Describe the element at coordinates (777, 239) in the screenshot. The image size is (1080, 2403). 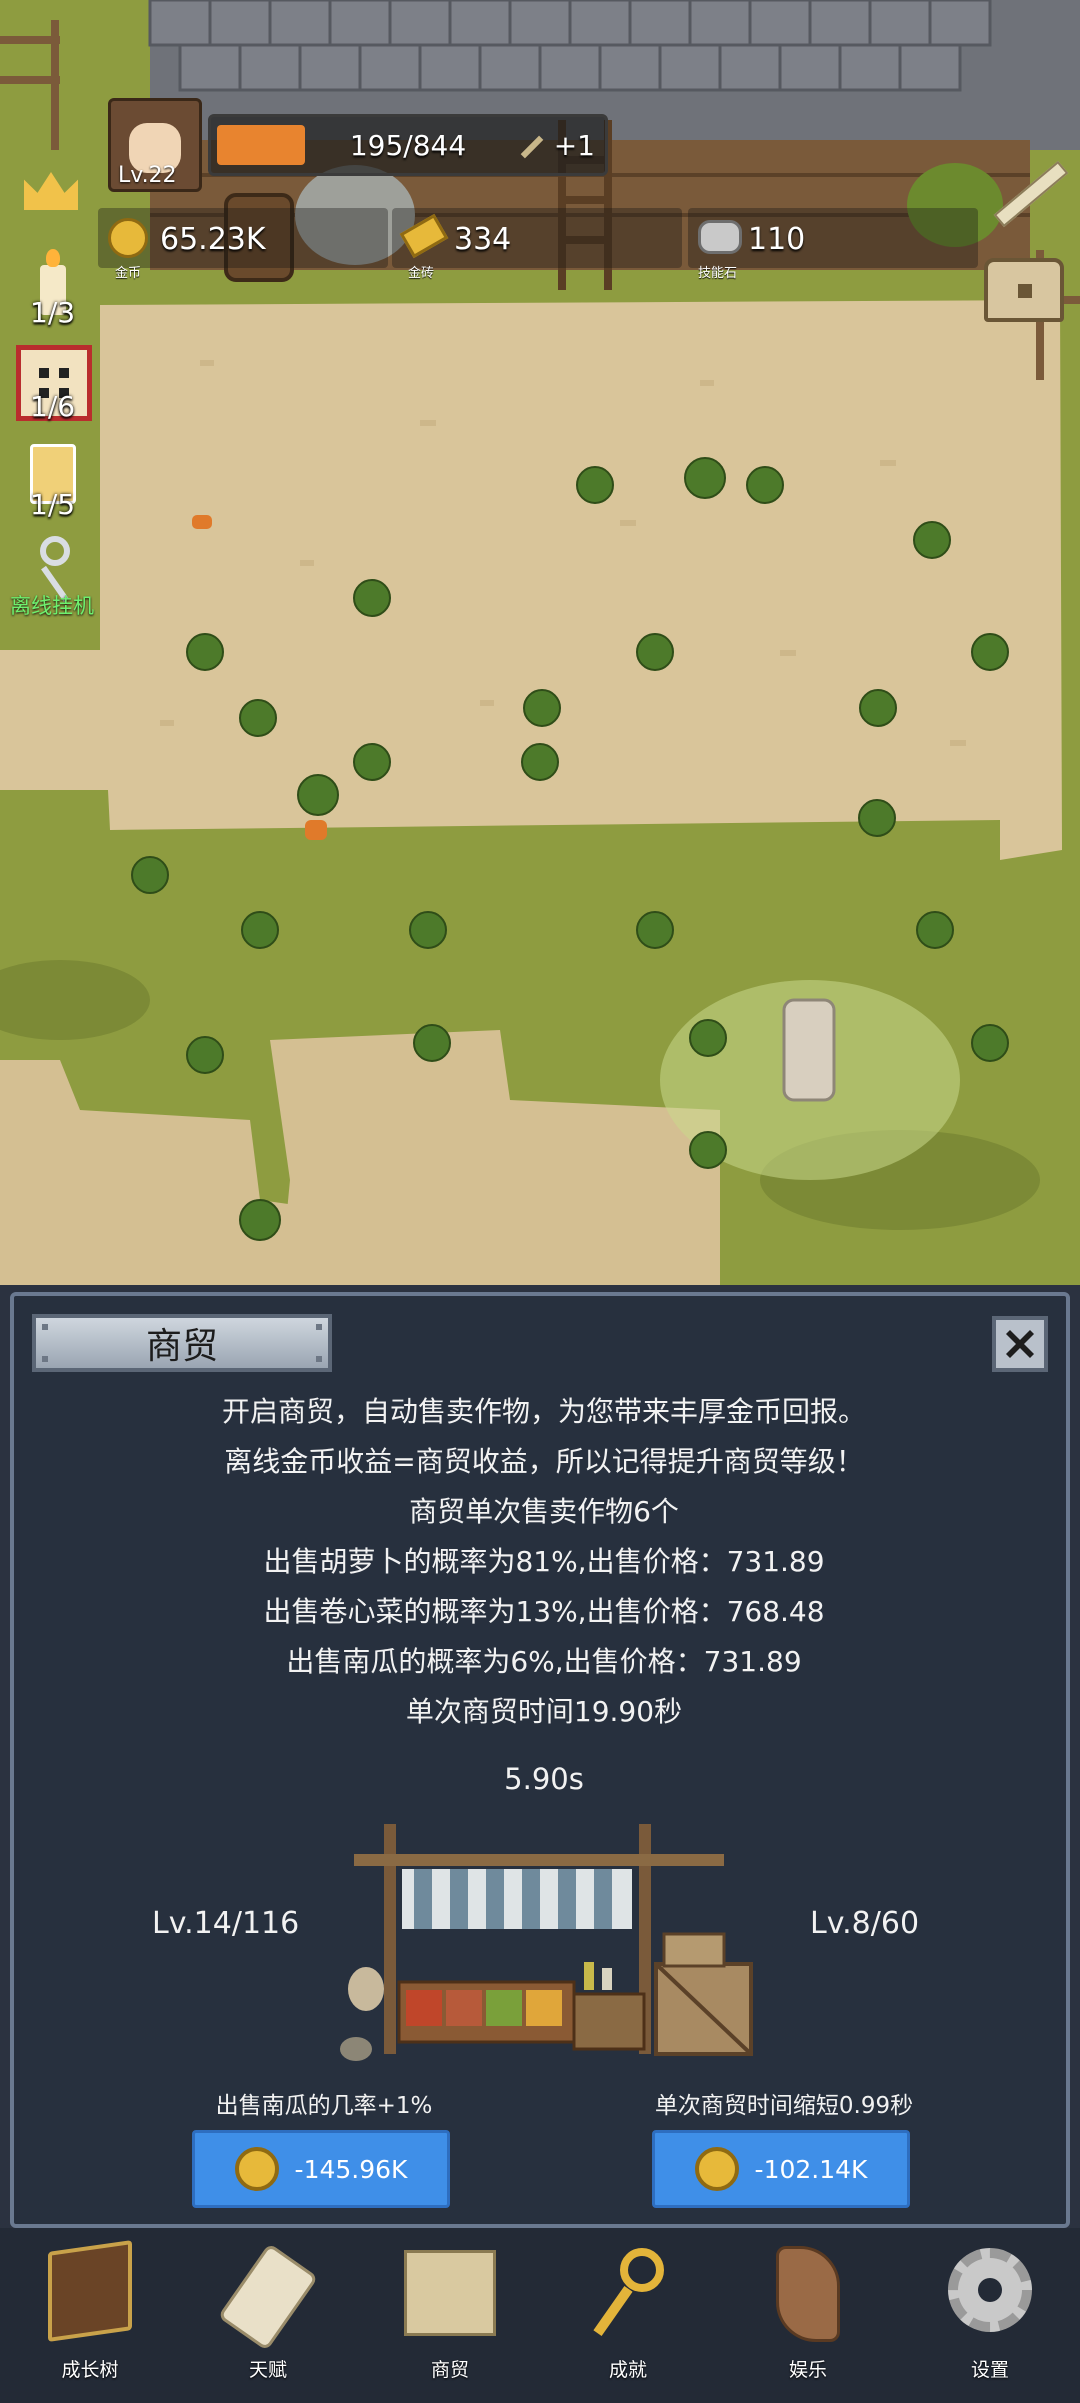
I see `skill-stone-value: 110` at that location.